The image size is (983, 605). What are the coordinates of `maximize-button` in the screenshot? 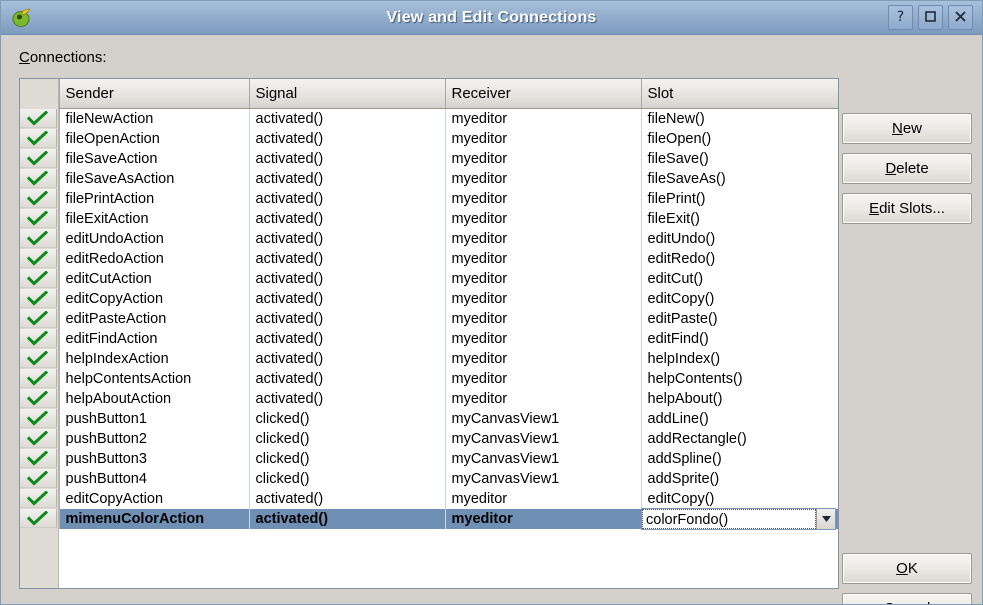 It's located at (930, 17).